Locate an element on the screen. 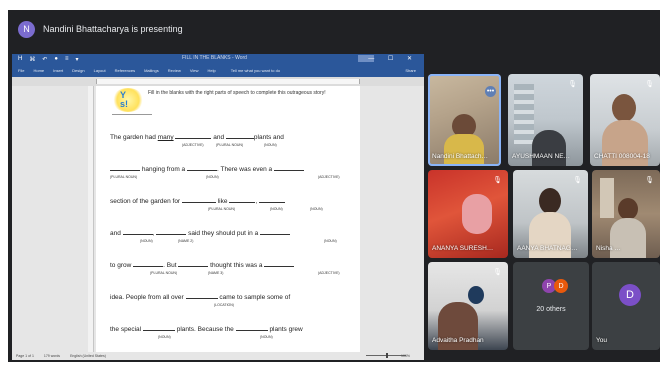 The image size is (667, 367). others-avatars: P D is located at coordinates (555, 286).